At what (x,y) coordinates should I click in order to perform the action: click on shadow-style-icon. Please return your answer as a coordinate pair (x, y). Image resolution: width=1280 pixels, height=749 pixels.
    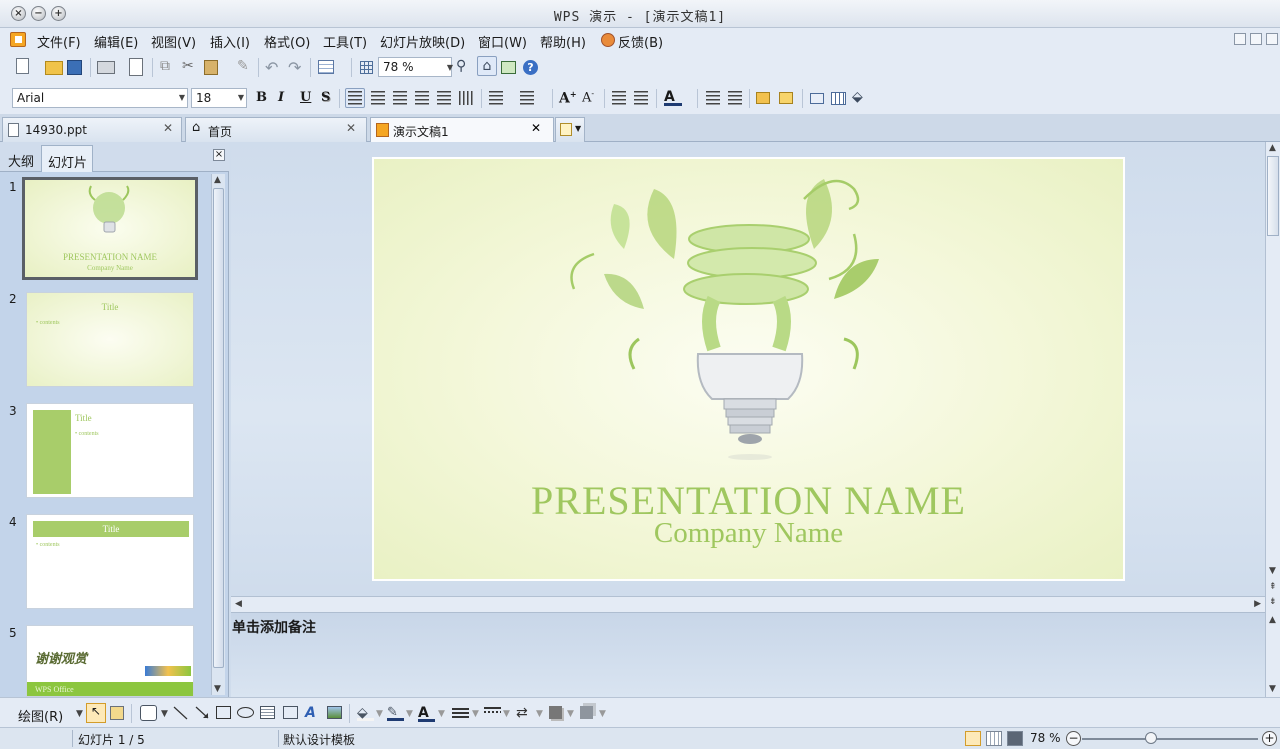
    Looking at the image, I should click on (555, 712).